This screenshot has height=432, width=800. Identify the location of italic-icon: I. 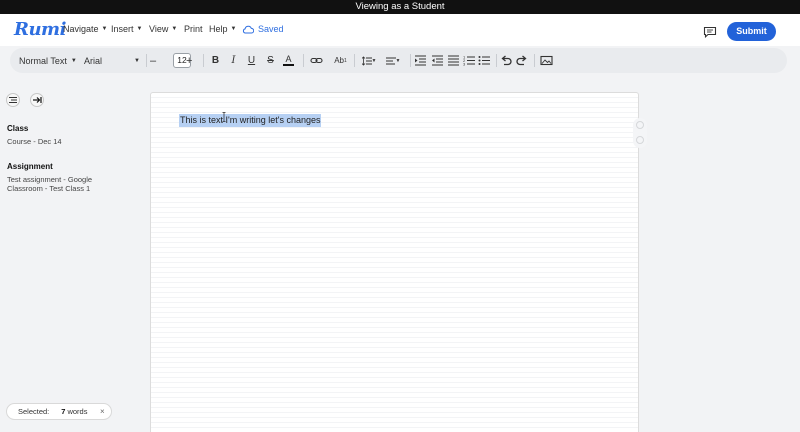
(233, 60).